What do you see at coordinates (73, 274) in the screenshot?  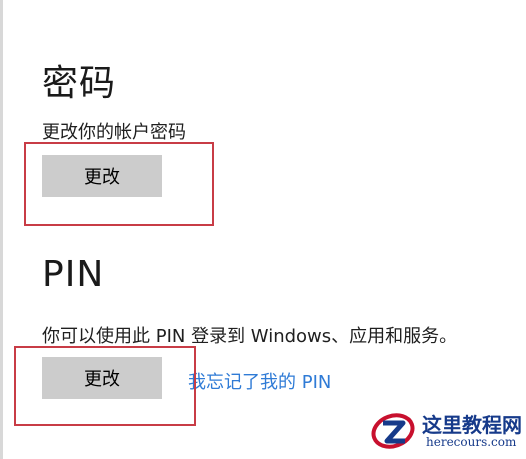 I see `pin-section-title: PIN` at bounding box center [73, 274].